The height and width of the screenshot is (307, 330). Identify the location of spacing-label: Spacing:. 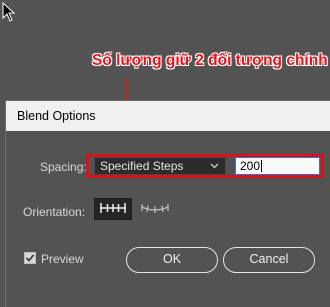
(63, 167).